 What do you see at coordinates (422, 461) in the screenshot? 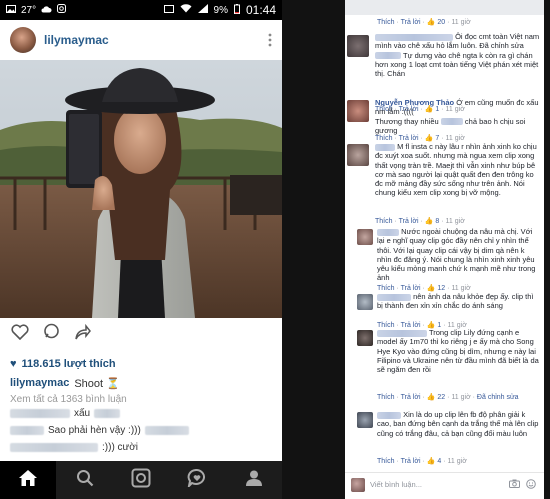
I see `comment-meta: Thích · Trả lời · 👍 4 · 11 giờ` at bounding box center [422, 461].